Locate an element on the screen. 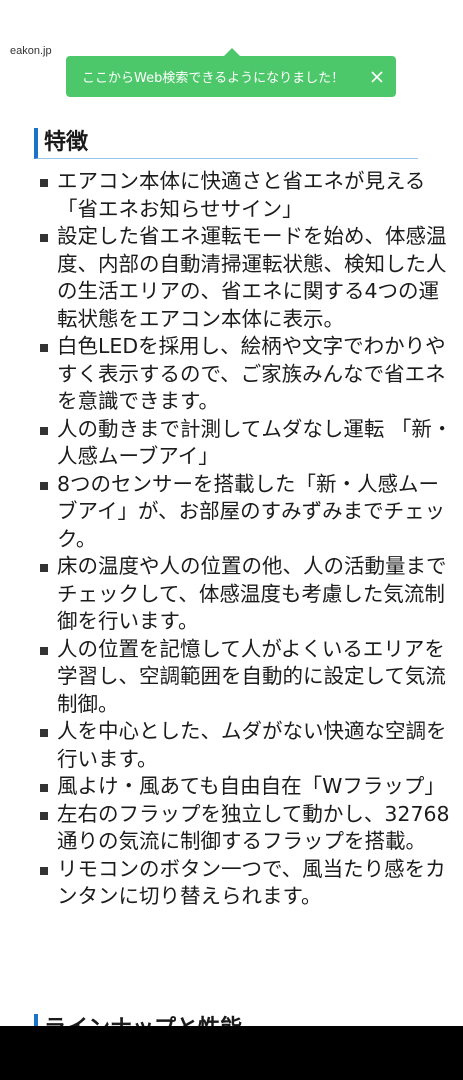  toast-body: ここからWeb検索できるようになりました！ is located at coordinates (231, 76).